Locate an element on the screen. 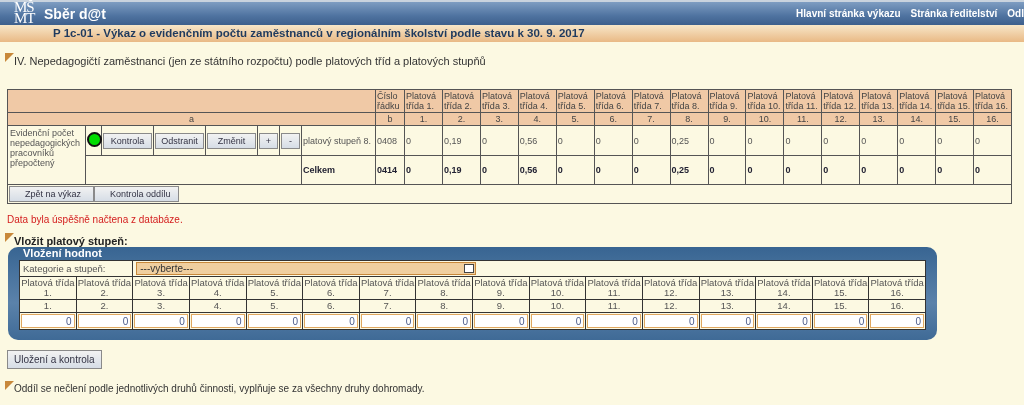 The width and height of the screenshot is (1024, 405). column-code: 4. is located at coordinates (217, 306).